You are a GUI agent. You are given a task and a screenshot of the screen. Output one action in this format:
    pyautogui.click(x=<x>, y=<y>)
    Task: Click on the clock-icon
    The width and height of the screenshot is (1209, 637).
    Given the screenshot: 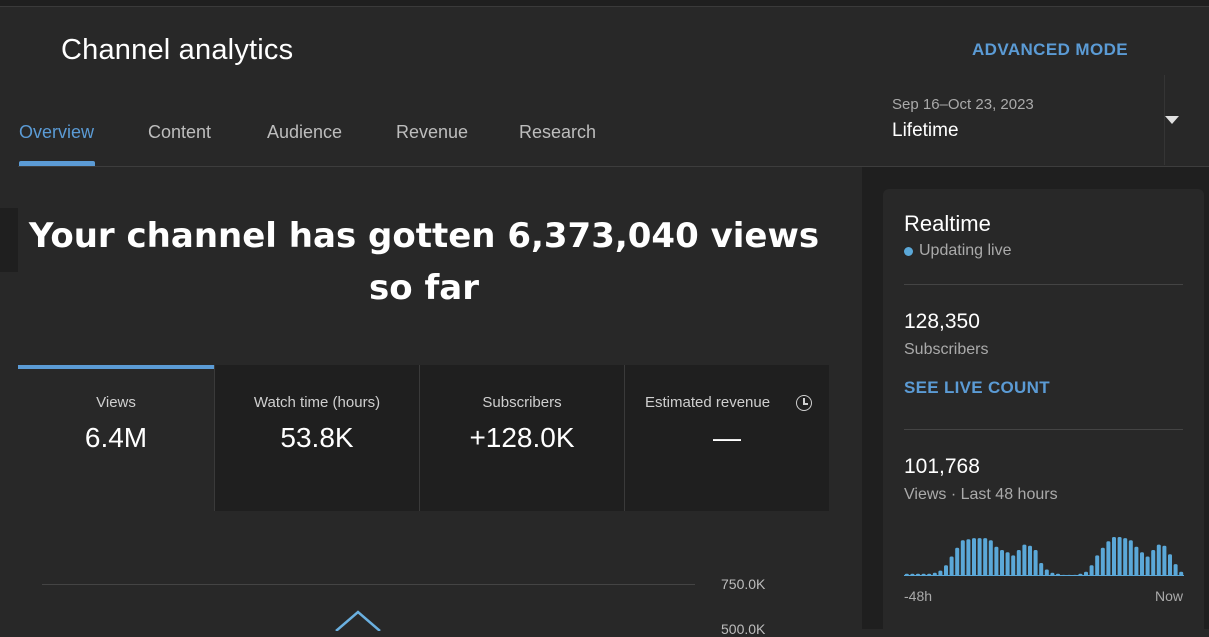 What is the action you would take?
    pyautogui.click(x=804, y=403)
    